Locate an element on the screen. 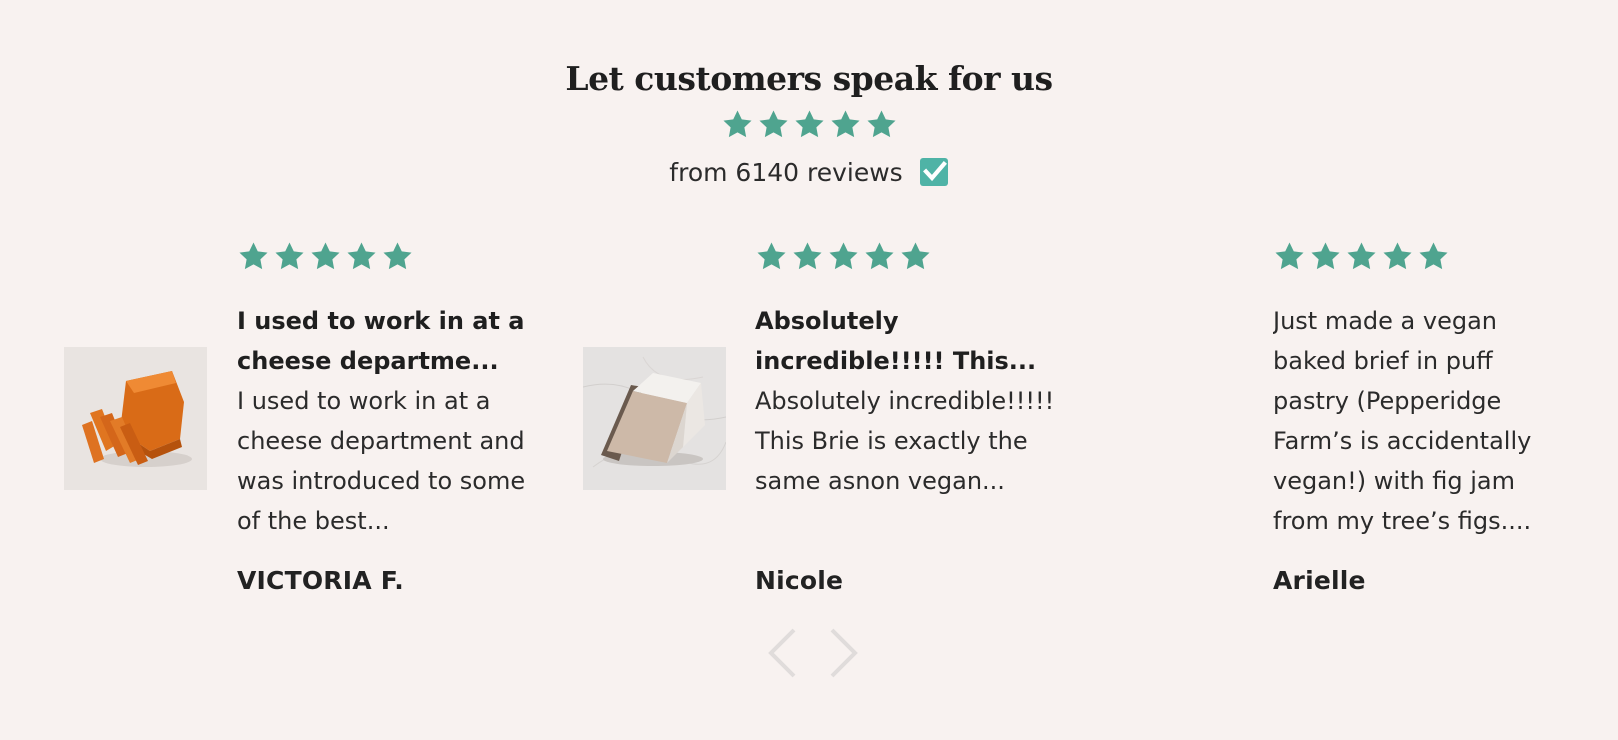 Image resolution: width=1618 pixels, height=740 pixels. next-button is located at coordinates (844, 653).